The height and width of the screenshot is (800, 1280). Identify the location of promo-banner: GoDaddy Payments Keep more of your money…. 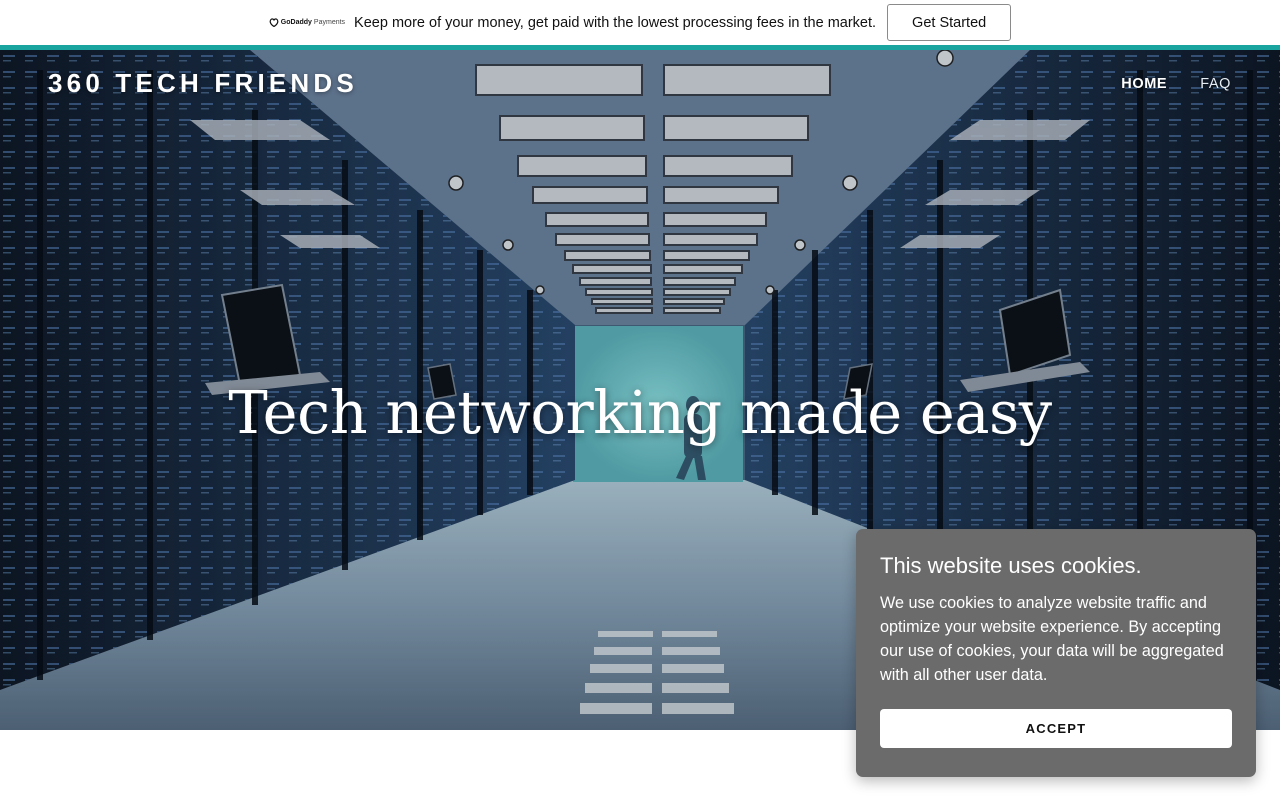
(640, 22).